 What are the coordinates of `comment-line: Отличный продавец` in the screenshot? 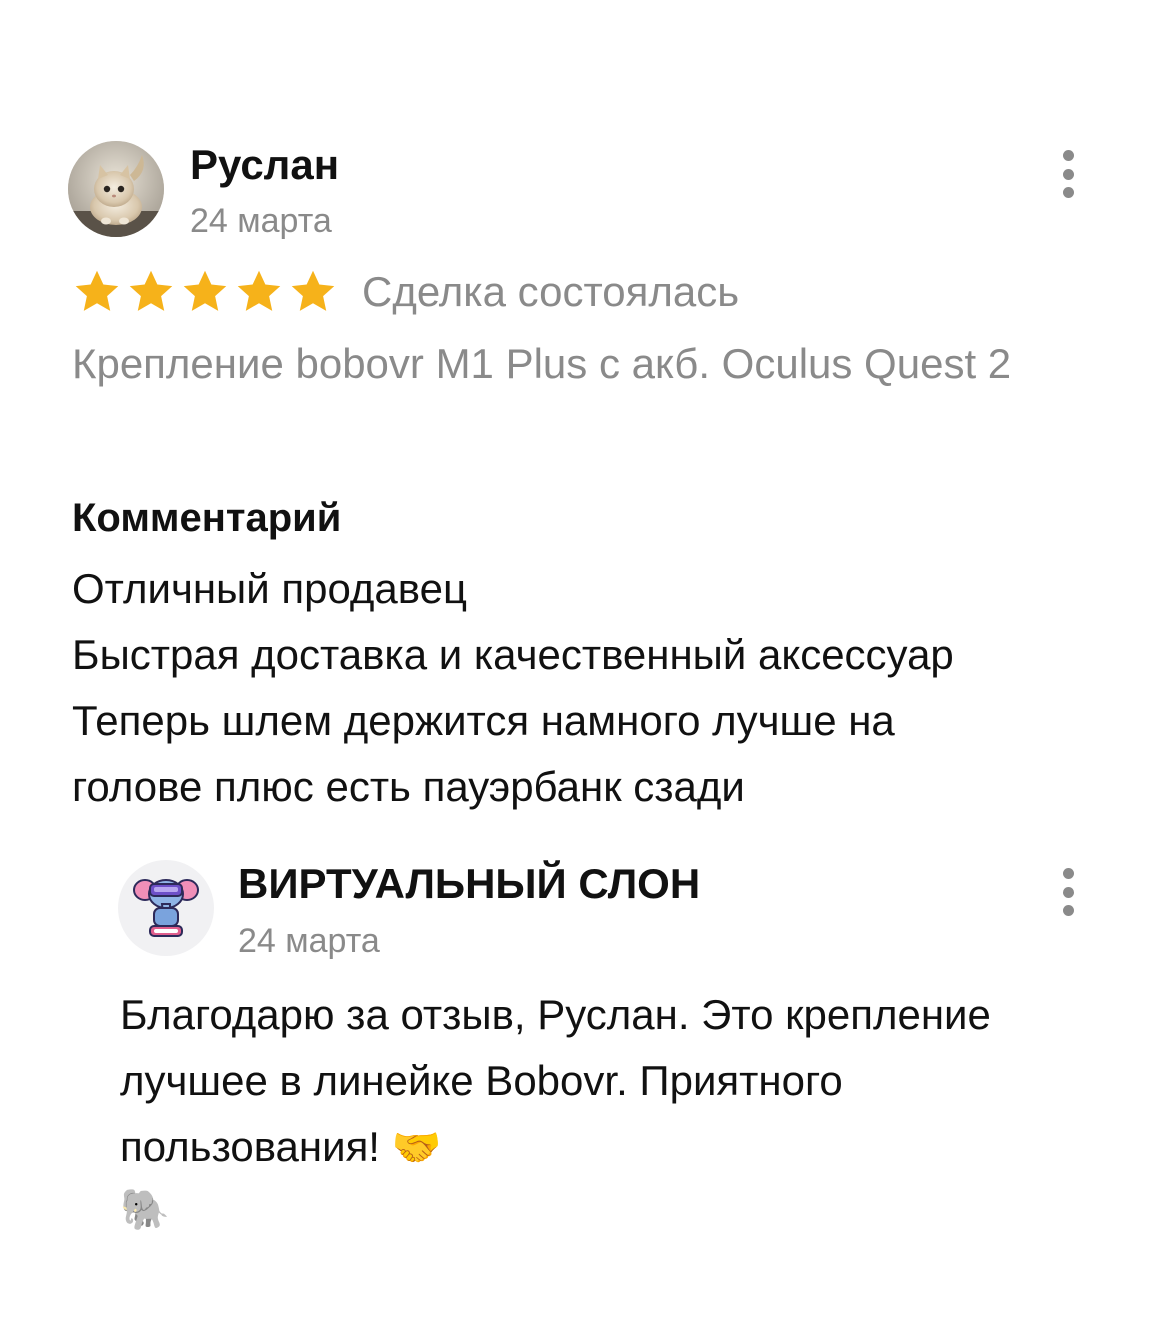 It's located at (270, 588).